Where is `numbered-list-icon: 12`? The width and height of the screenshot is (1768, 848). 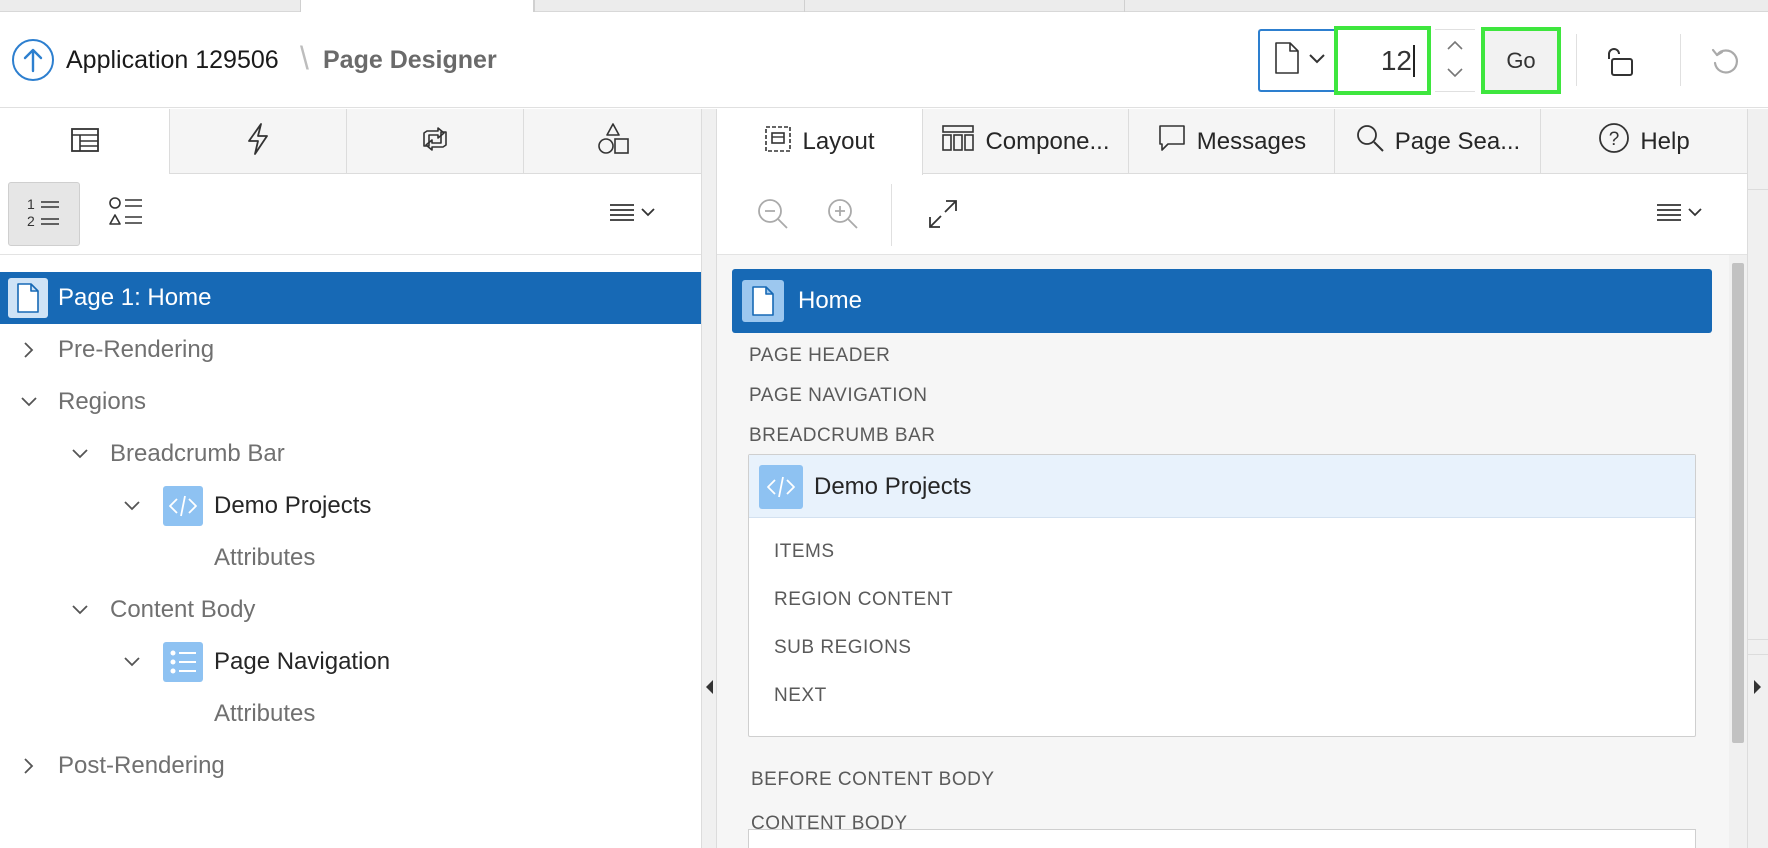 numbered-list-icon: 12 is located at coordinates (44, 214).